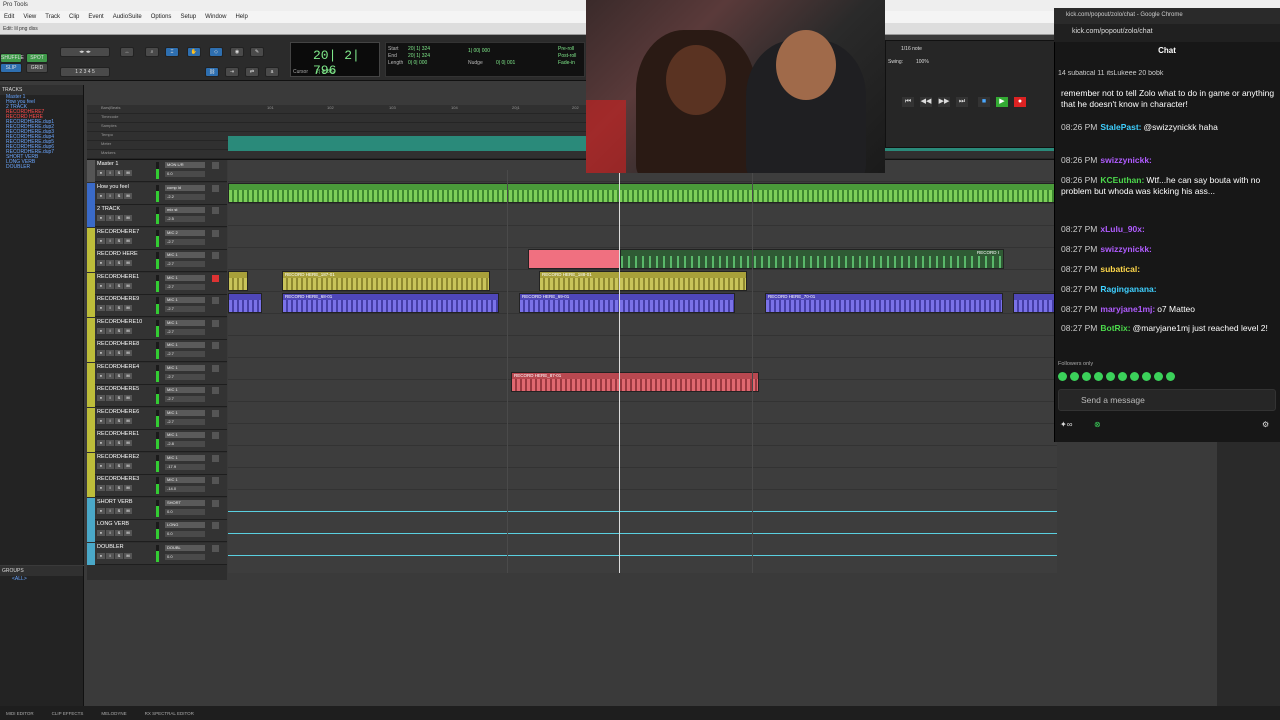  I want to click on track-name: LONG VERB, so click(124, 524).